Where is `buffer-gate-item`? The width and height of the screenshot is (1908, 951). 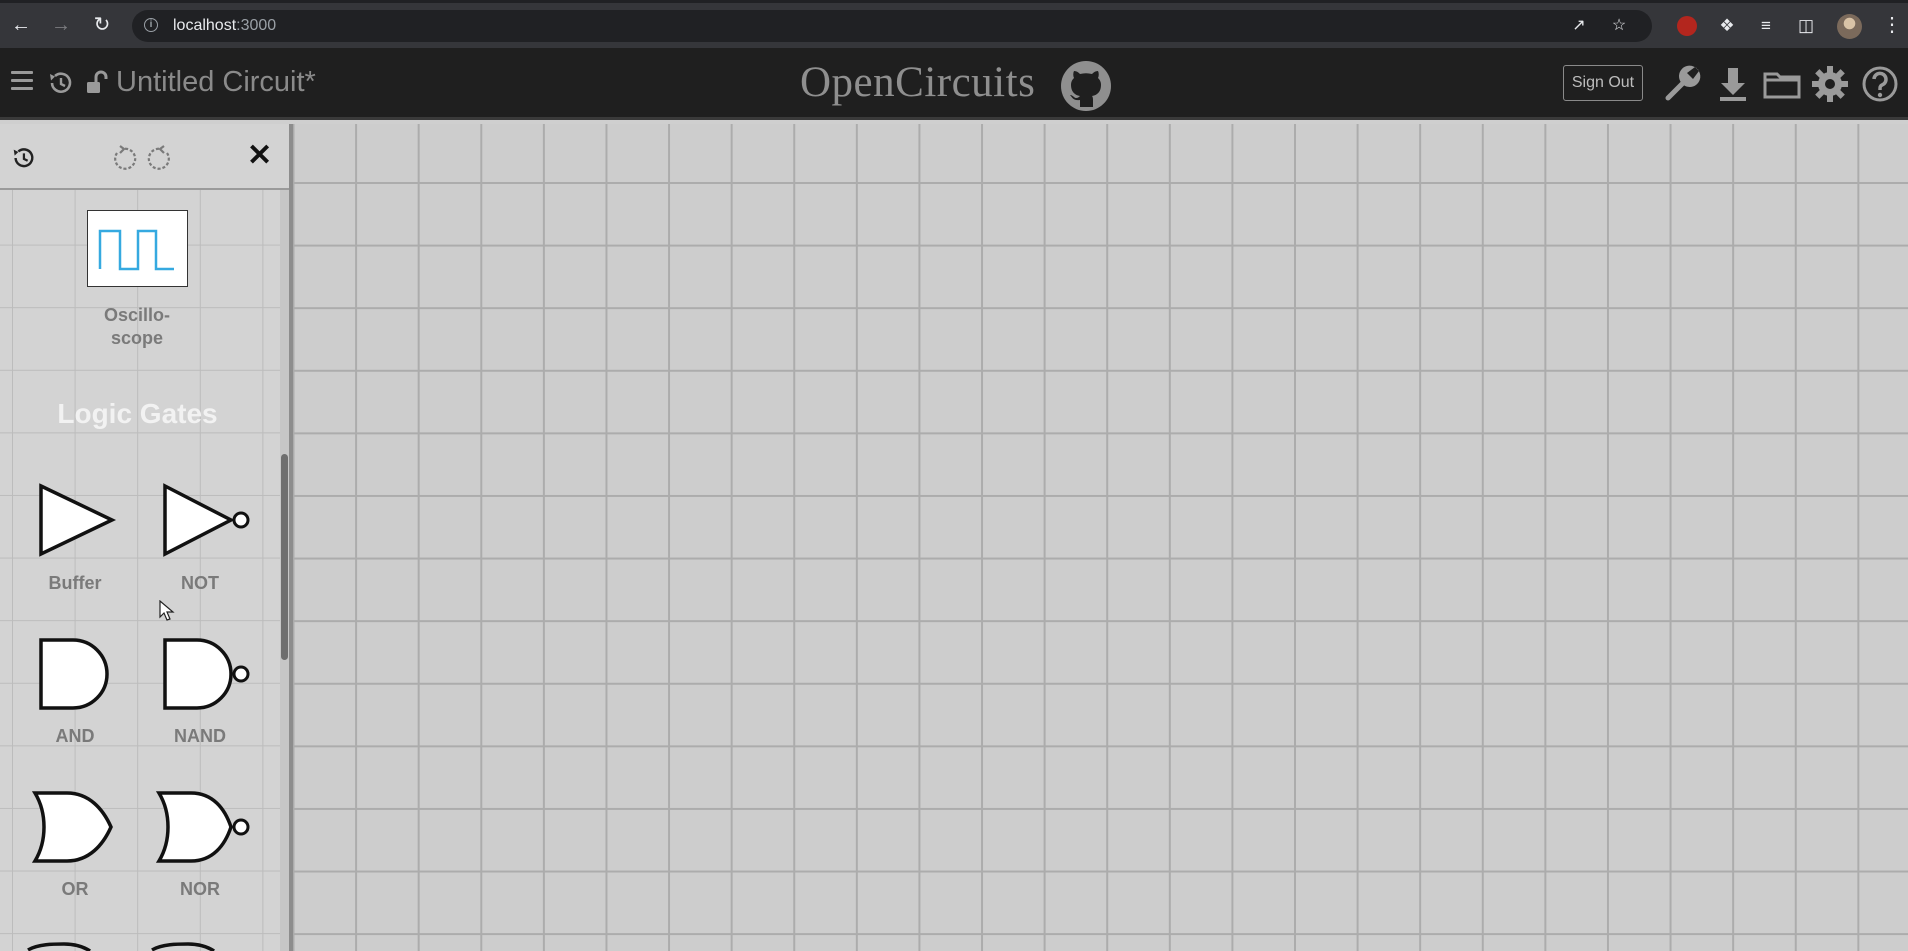 buffer-gate-item is located at coordinates (77, 520).